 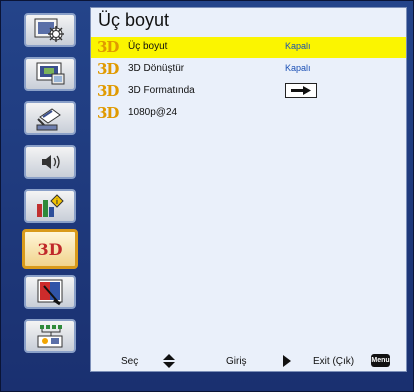 I want to click on select-hint-label: Seç, so click(x=130, y=361).